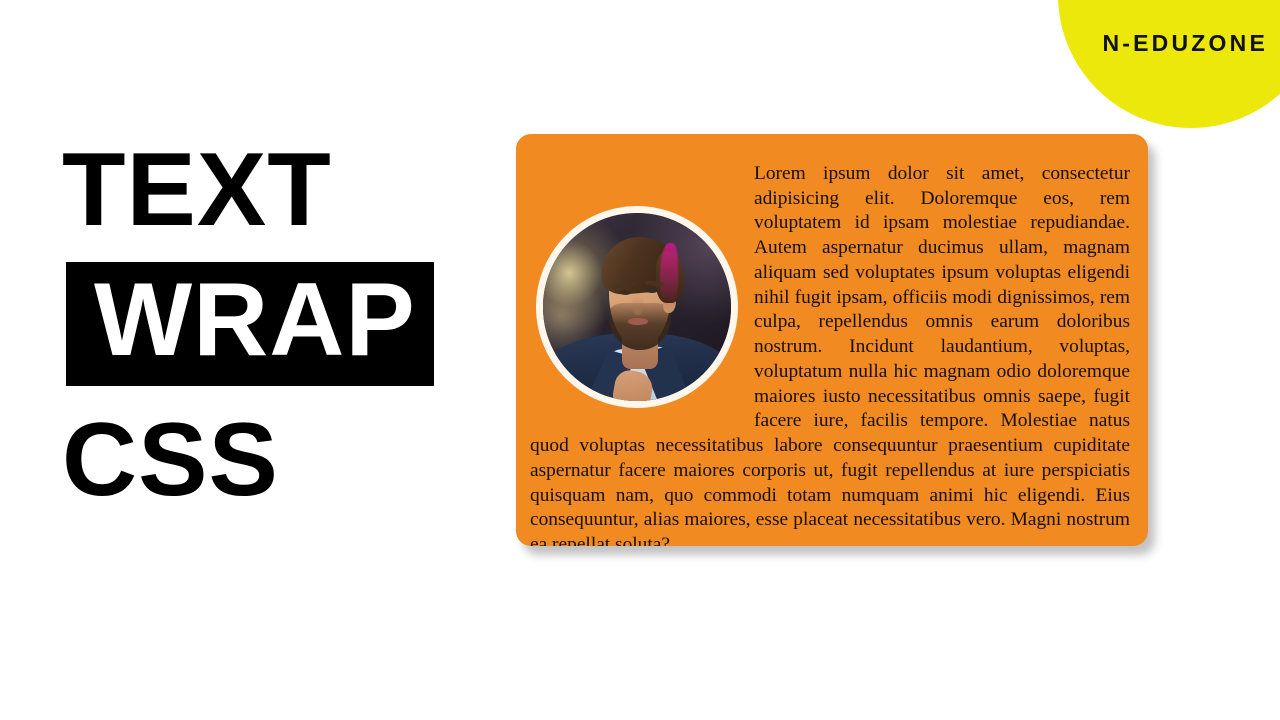  Describe the element at coordinates (652, 291) in the screenshot. I see `photo-eye-right` at that location.